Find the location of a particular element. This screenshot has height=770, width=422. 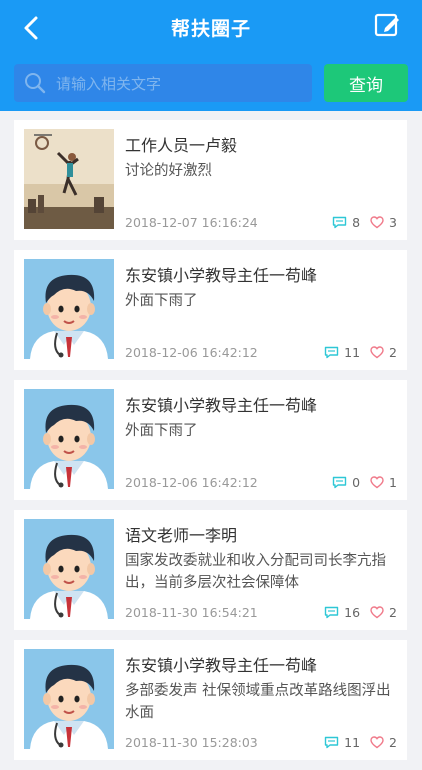

like-button: 1 is located at coordinates (383, 482).